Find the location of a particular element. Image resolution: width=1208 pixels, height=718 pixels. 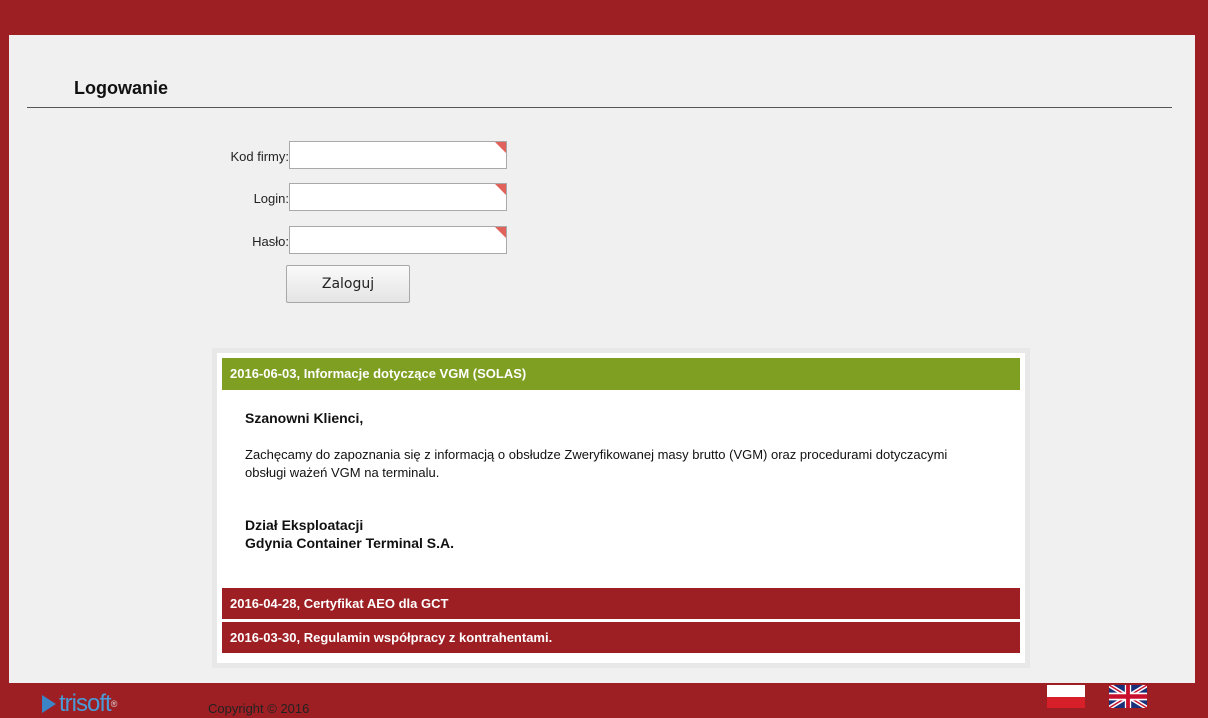

play-triangle-icon is located at coordinates (49, 704).